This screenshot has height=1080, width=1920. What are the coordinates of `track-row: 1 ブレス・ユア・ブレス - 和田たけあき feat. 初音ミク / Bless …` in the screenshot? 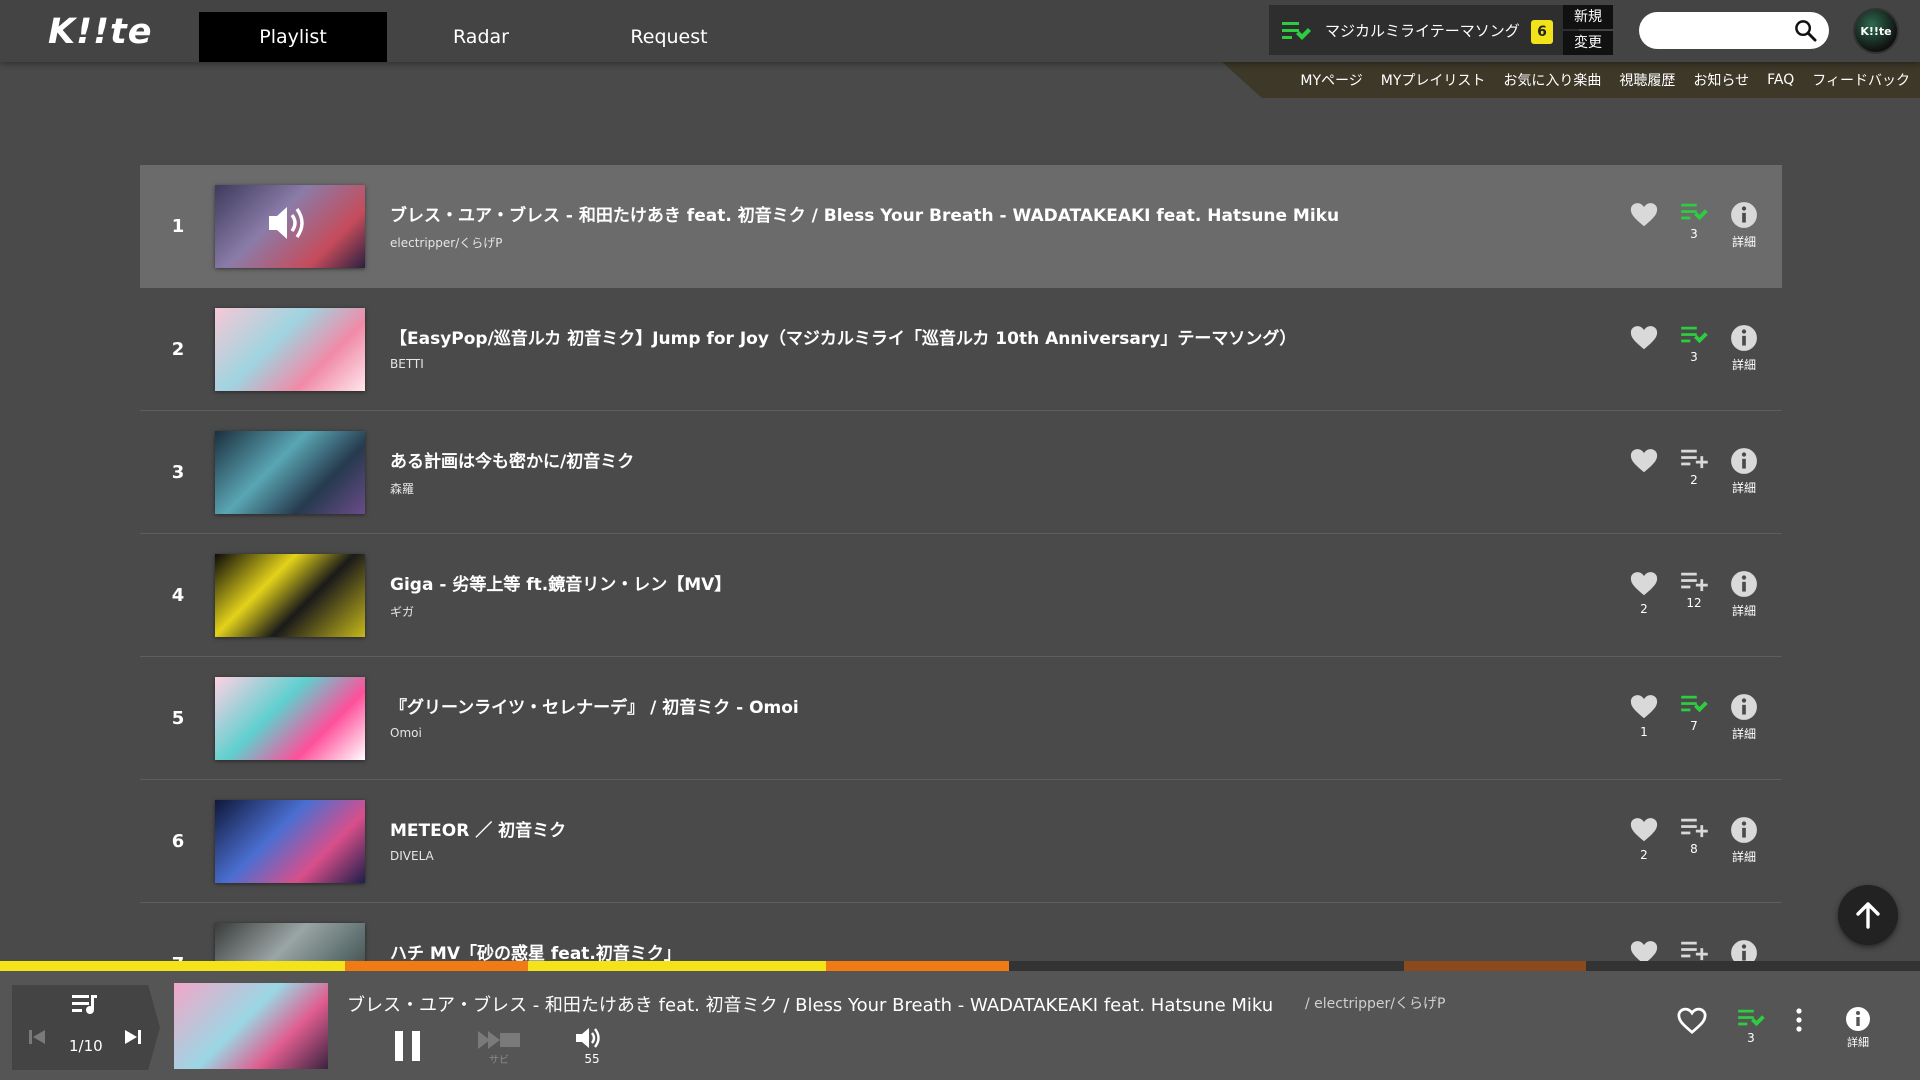 It's located at (961, 226).